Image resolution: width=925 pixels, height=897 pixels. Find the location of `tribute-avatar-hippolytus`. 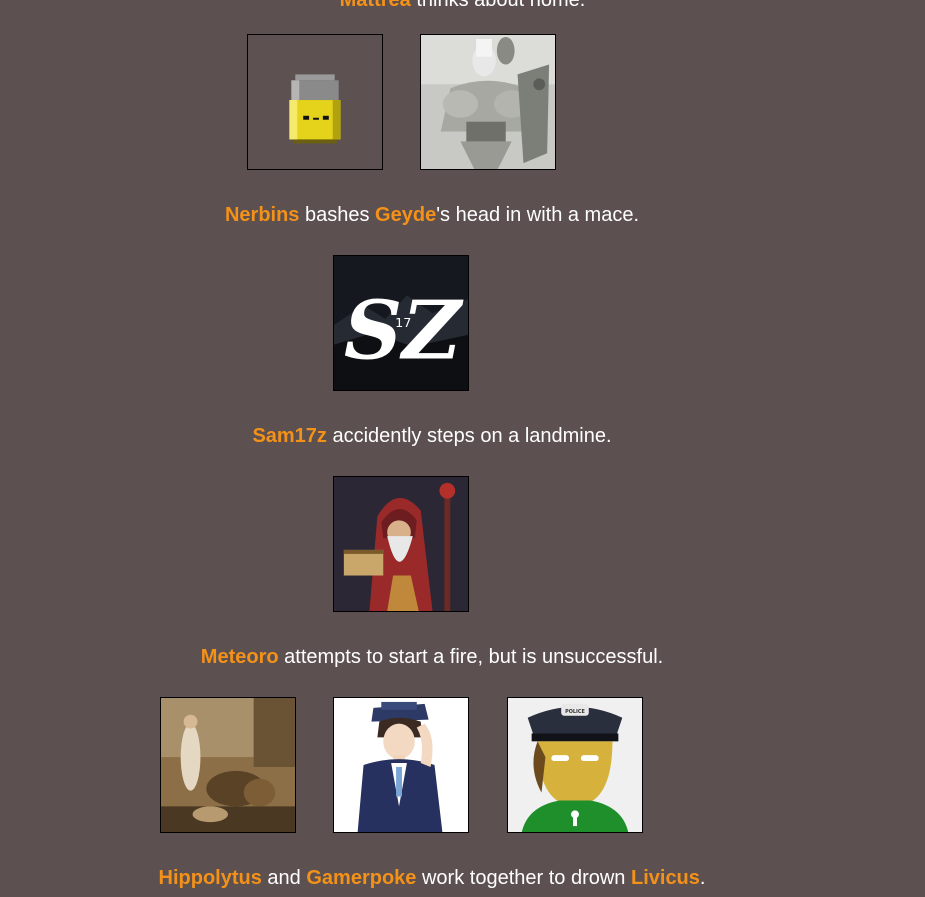

tribute-avatar-hippolytus is located at coordinates (228, 765).